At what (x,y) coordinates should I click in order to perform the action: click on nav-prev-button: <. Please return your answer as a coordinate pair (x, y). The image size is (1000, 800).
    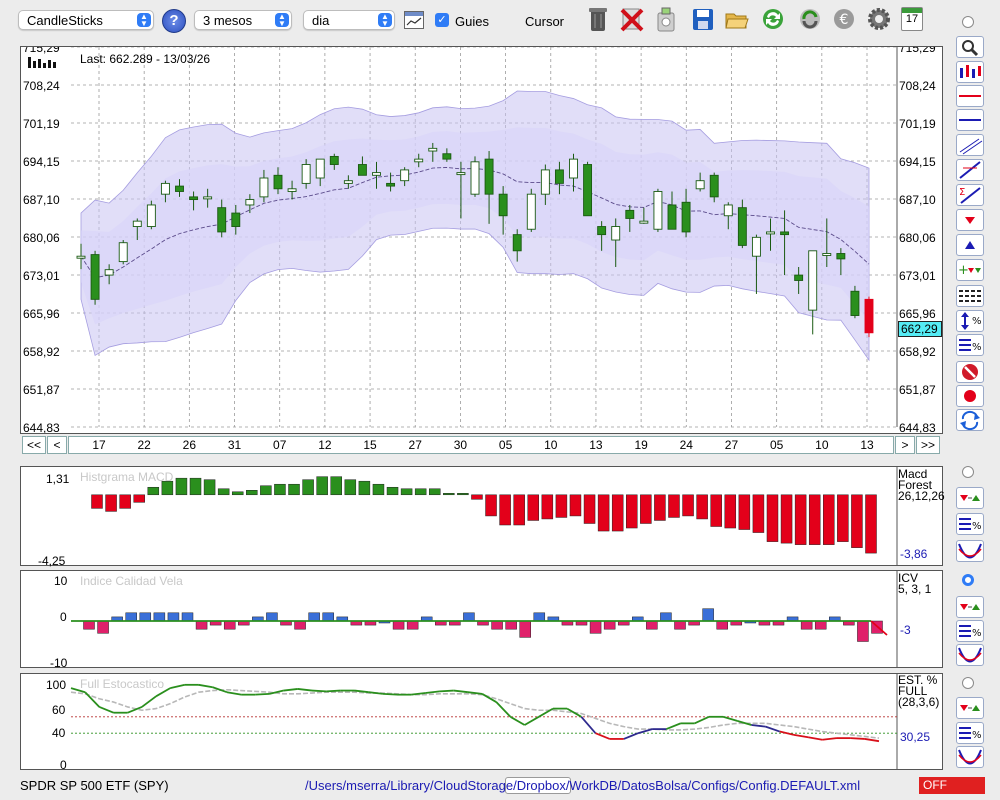
    Looking at the image, I should click on (57, 445).